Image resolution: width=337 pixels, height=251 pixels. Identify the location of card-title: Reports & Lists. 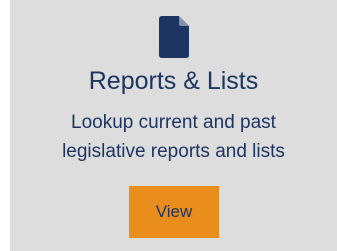
(173, 81).